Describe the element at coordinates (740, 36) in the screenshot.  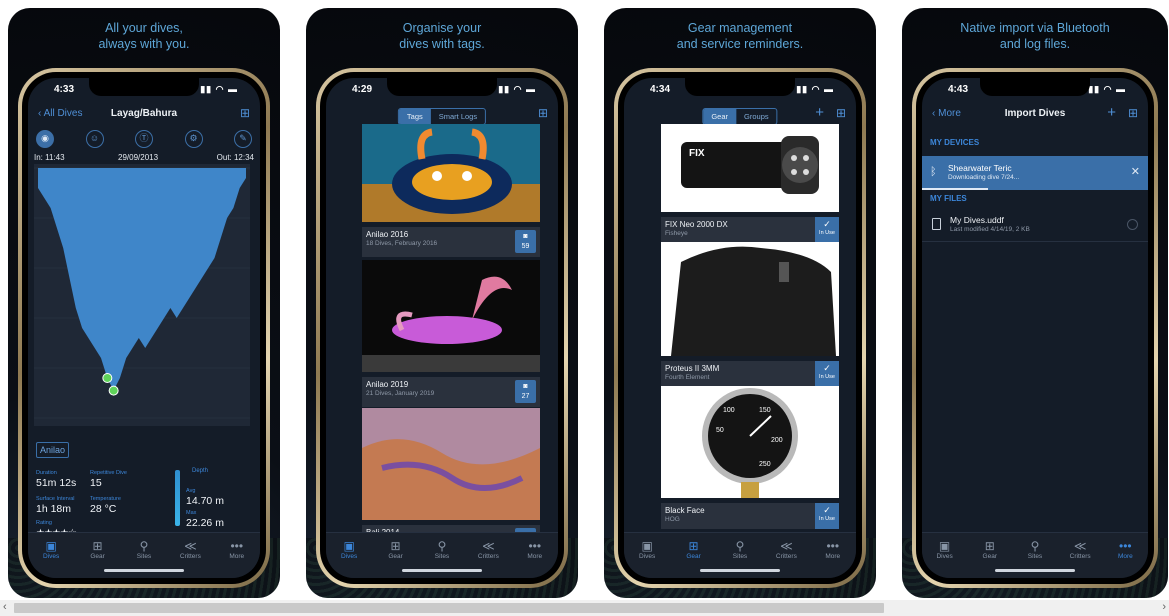
I see `panel-caption: Gear management and service reminders.` at that location.